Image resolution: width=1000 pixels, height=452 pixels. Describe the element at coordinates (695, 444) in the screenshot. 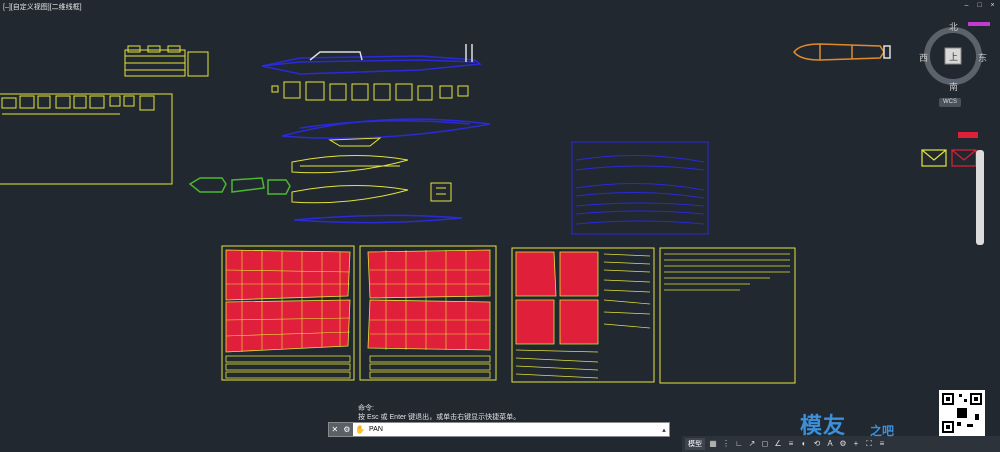

I see `model-space-button: 模型` at that location.